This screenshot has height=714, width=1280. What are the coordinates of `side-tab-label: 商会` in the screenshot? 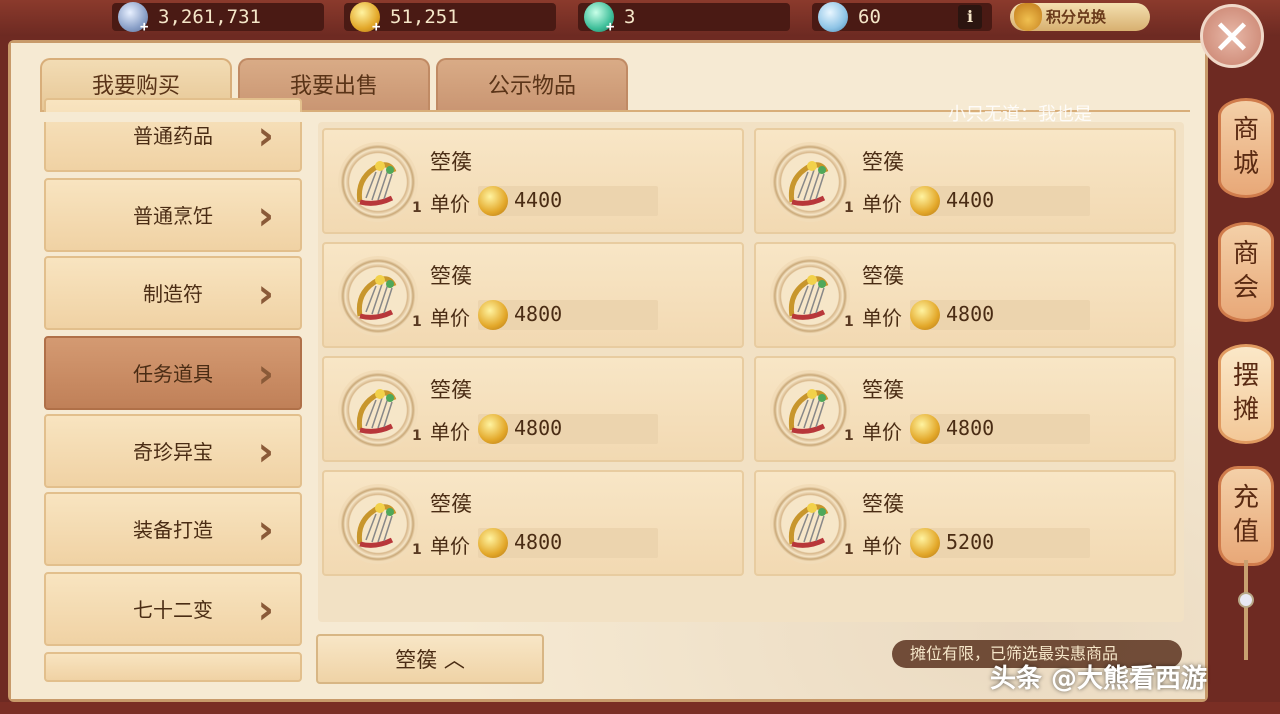 It's located at (1245, 271).